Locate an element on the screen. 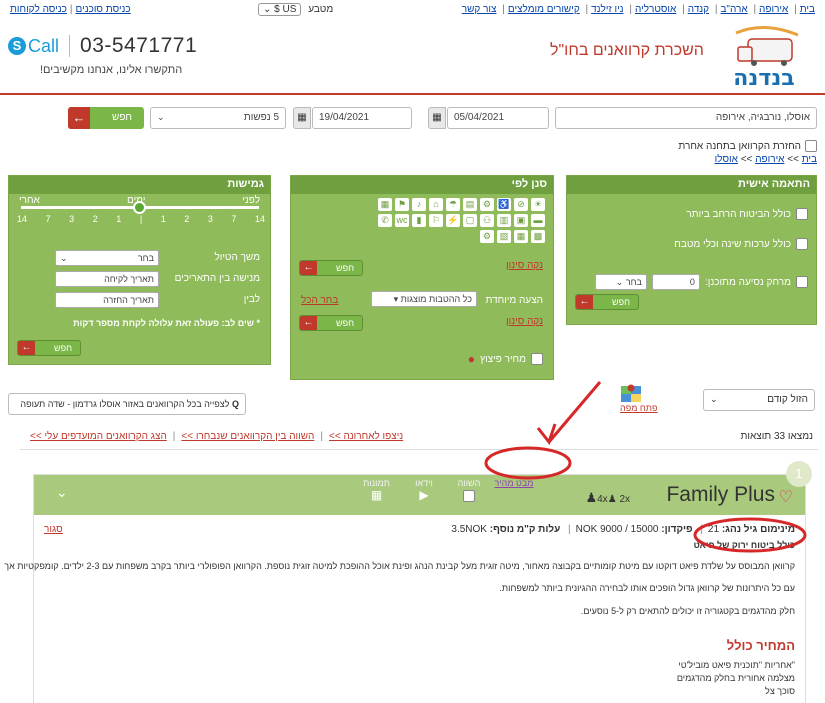 The image size is (825, 703). return-other-station-option: החזרת הקרוואן בתחנה אחרת is located at coordinates (747, 146).